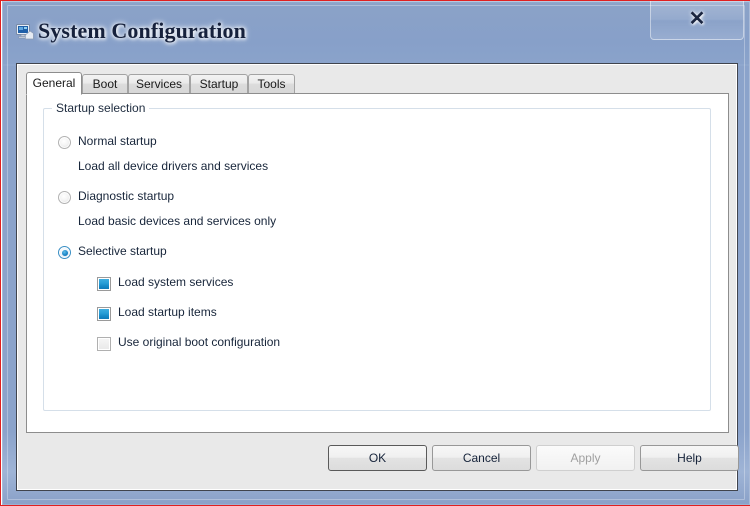  I want to click on cancel-button-label: Cancel, so click(481, 458).